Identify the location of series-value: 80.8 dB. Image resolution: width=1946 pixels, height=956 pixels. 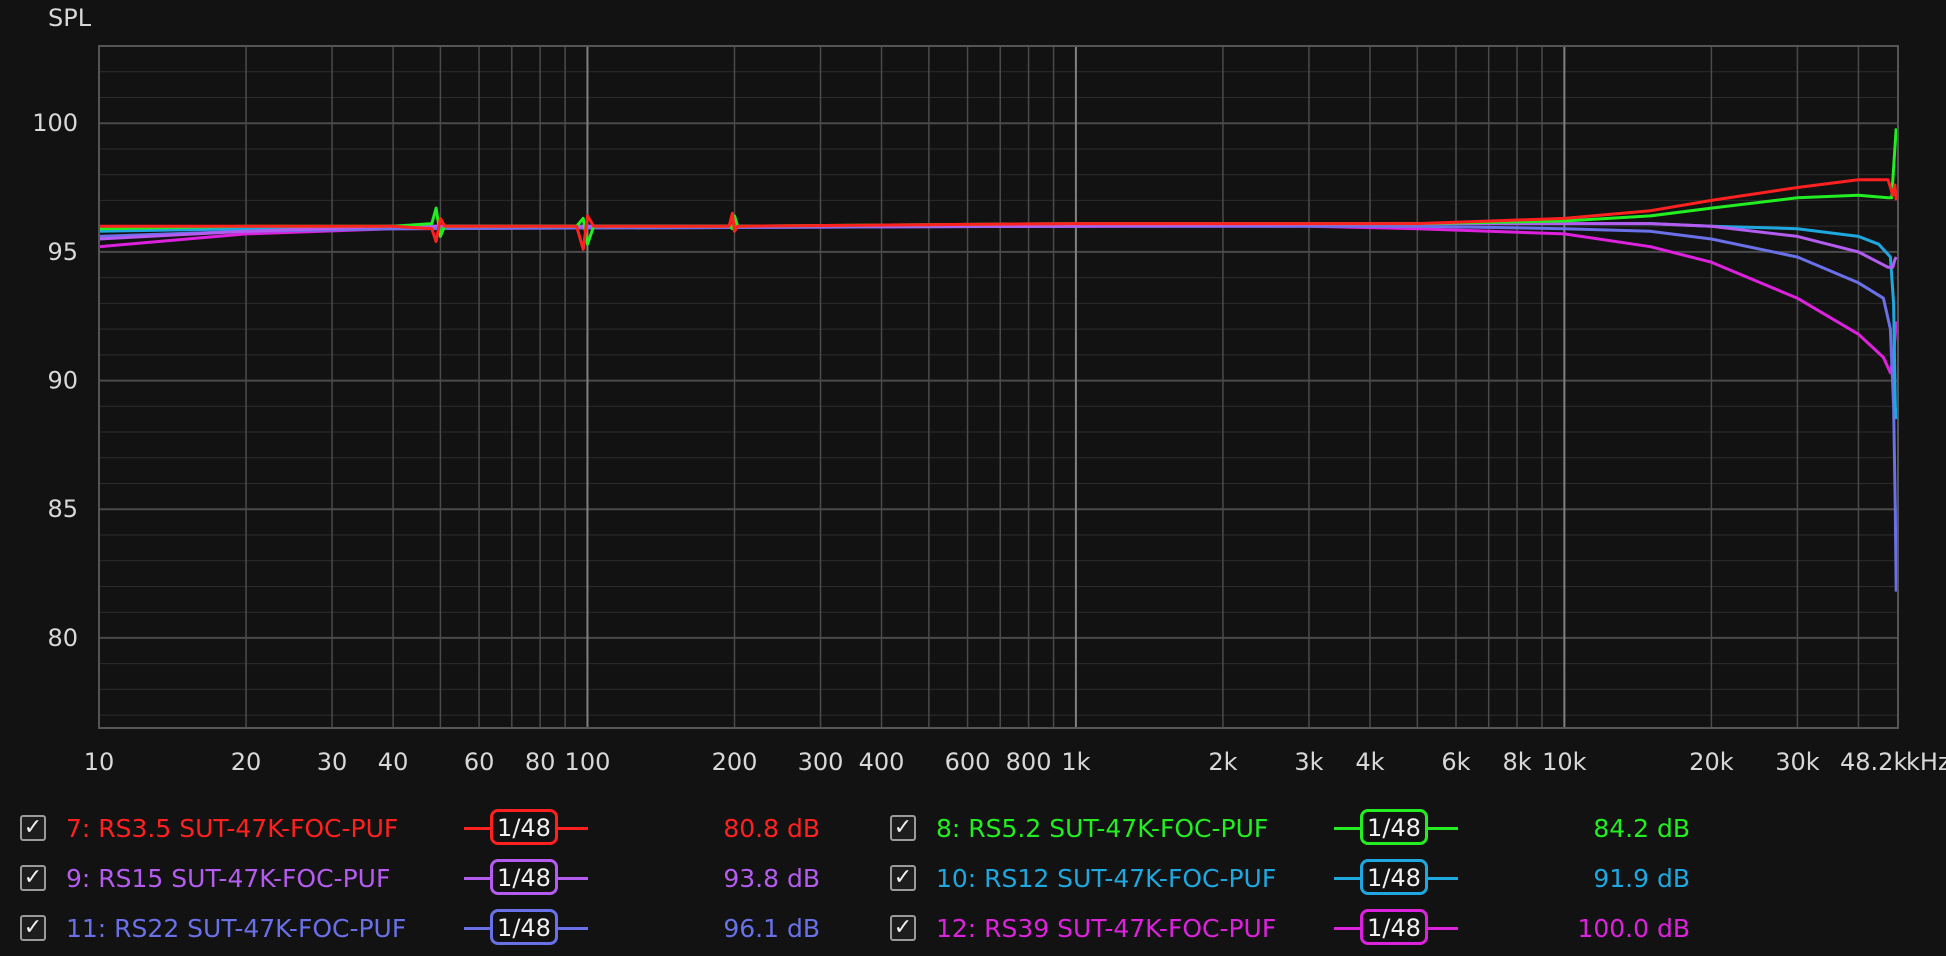
(771, 828).